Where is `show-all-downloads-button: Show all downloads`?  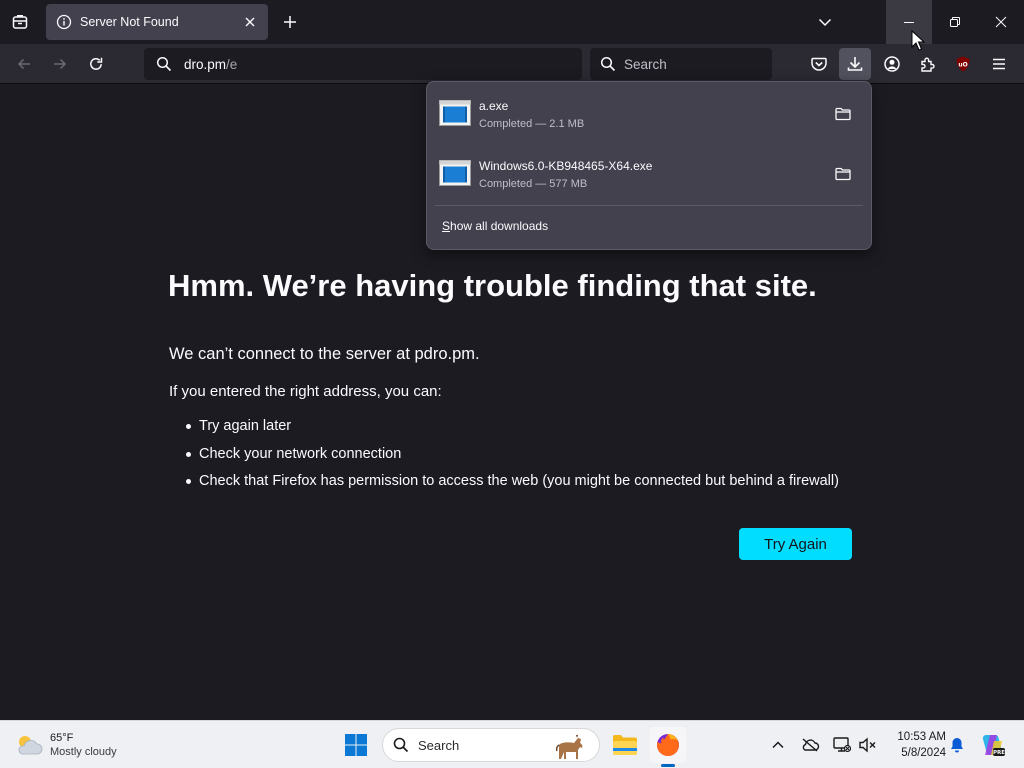 show-all-downloads-button: Show all downloads is located at coordinates (495, 226).